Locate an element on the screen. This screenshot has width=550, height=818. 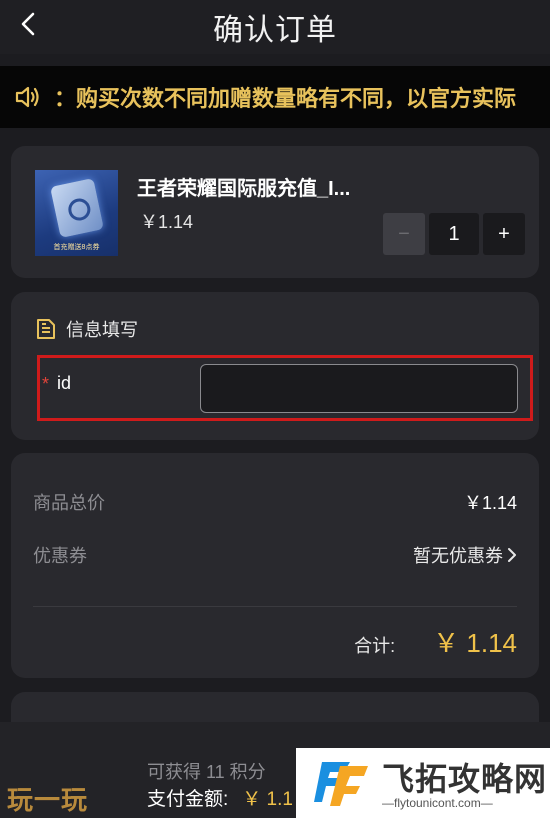
notice-text: ：购买次数不同加赠数量略有不同，以官方实际 is located at coordinates (285, 98).